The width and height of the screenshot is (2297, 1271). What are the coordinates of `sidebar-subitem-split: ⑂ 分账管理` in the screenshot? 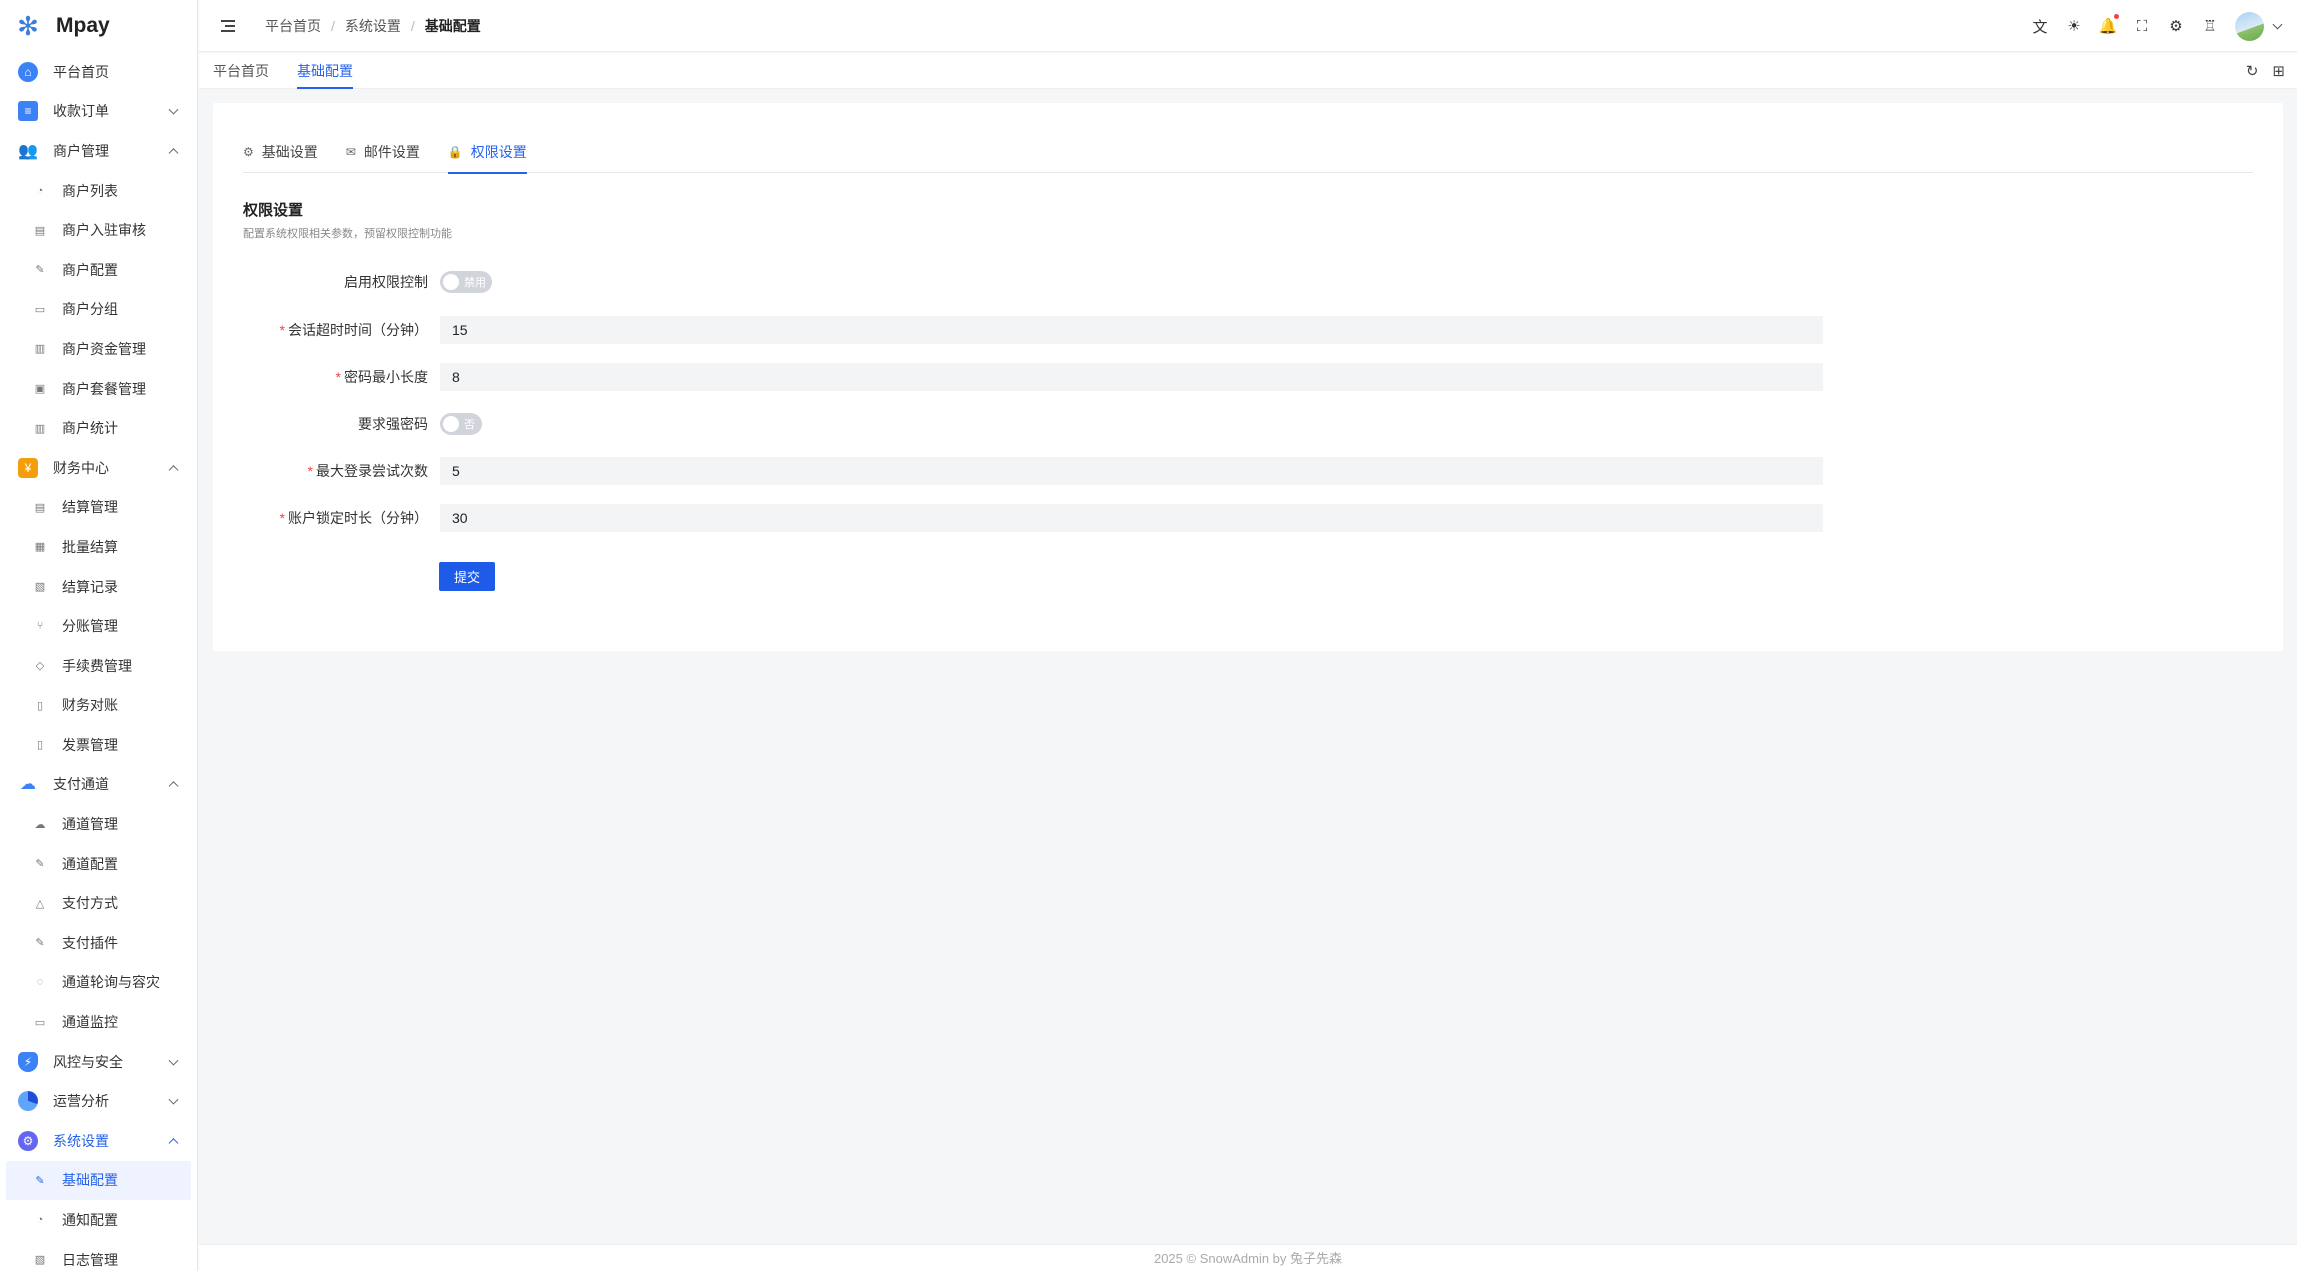 It's located at (98, 626).